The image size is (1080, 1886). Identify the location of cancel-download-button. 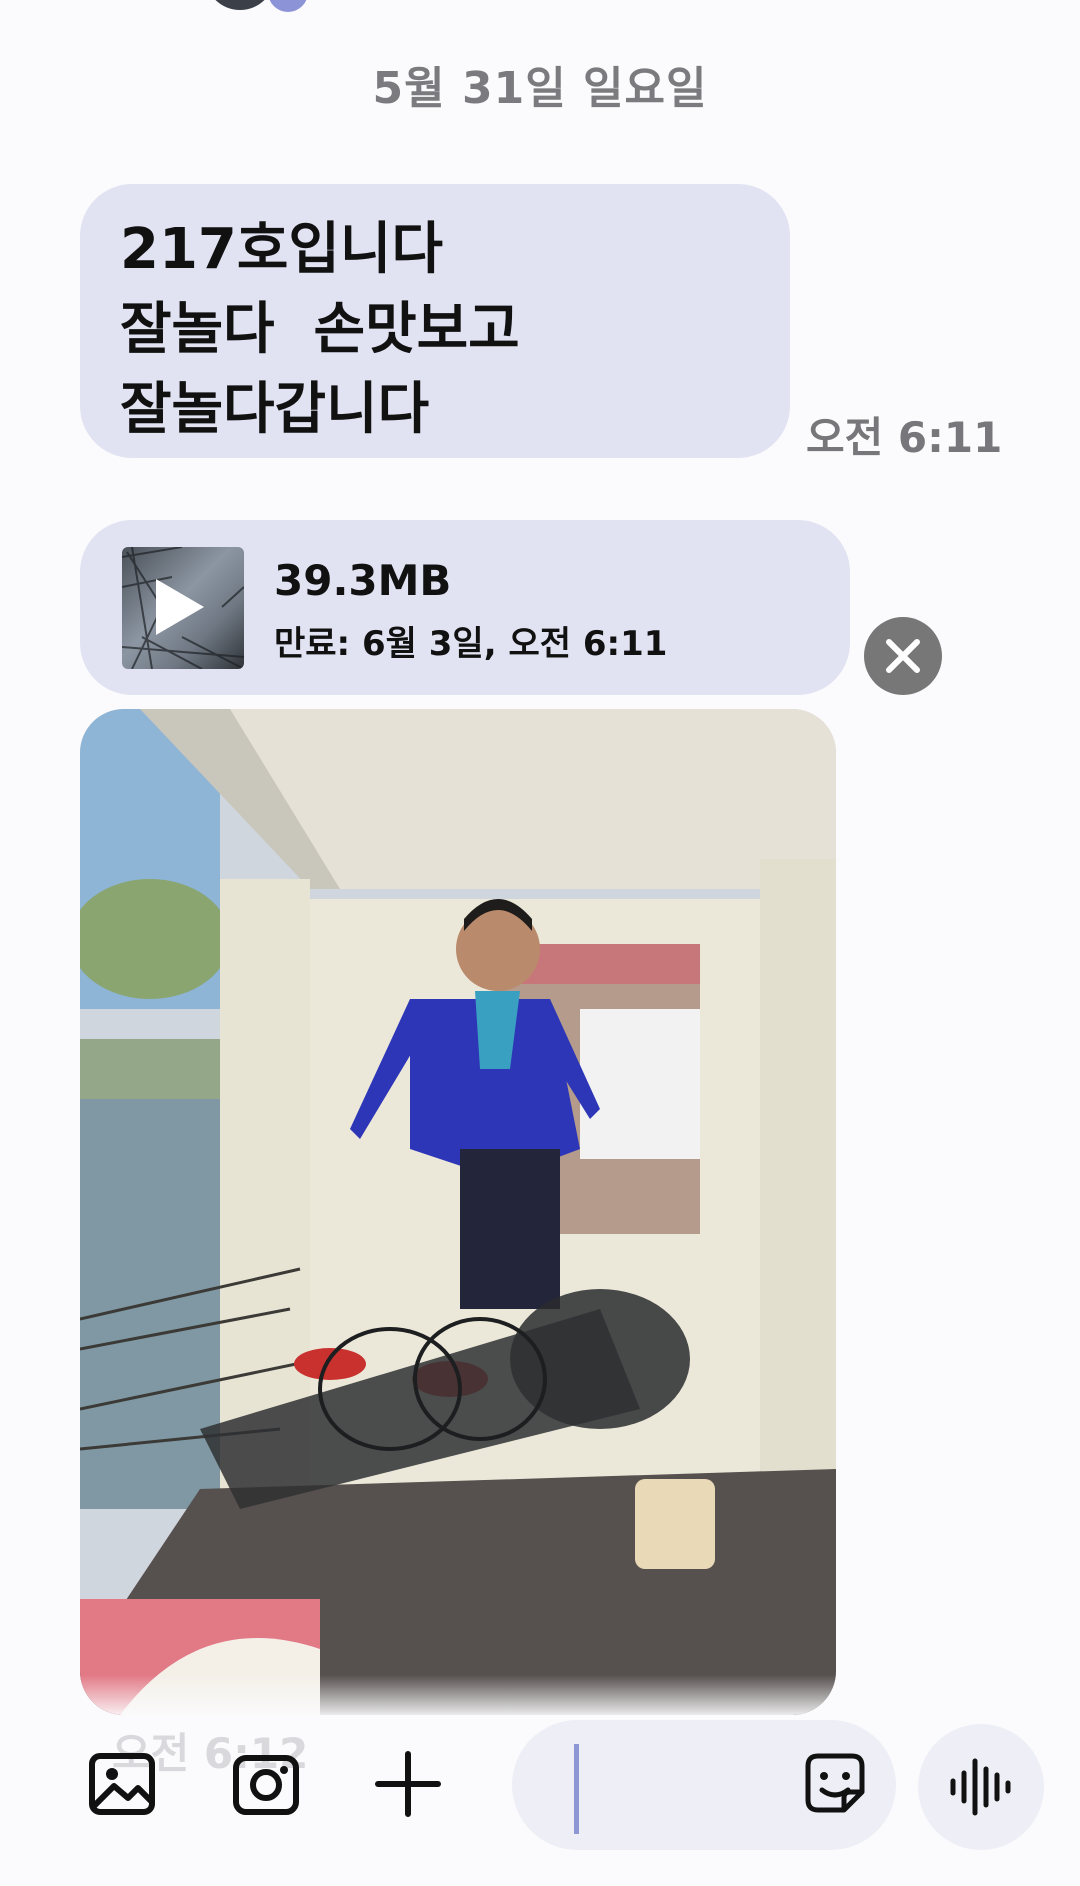
(903, 656).